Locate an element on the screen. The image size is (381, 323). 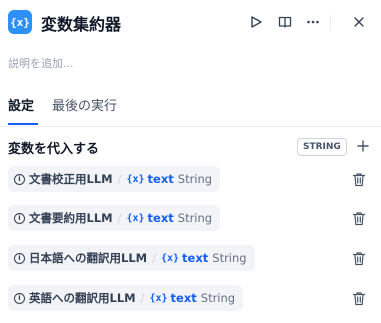
variable-row: i 日本語への翻訳用LLM / {x} text String is located at coordinates (190, 258).